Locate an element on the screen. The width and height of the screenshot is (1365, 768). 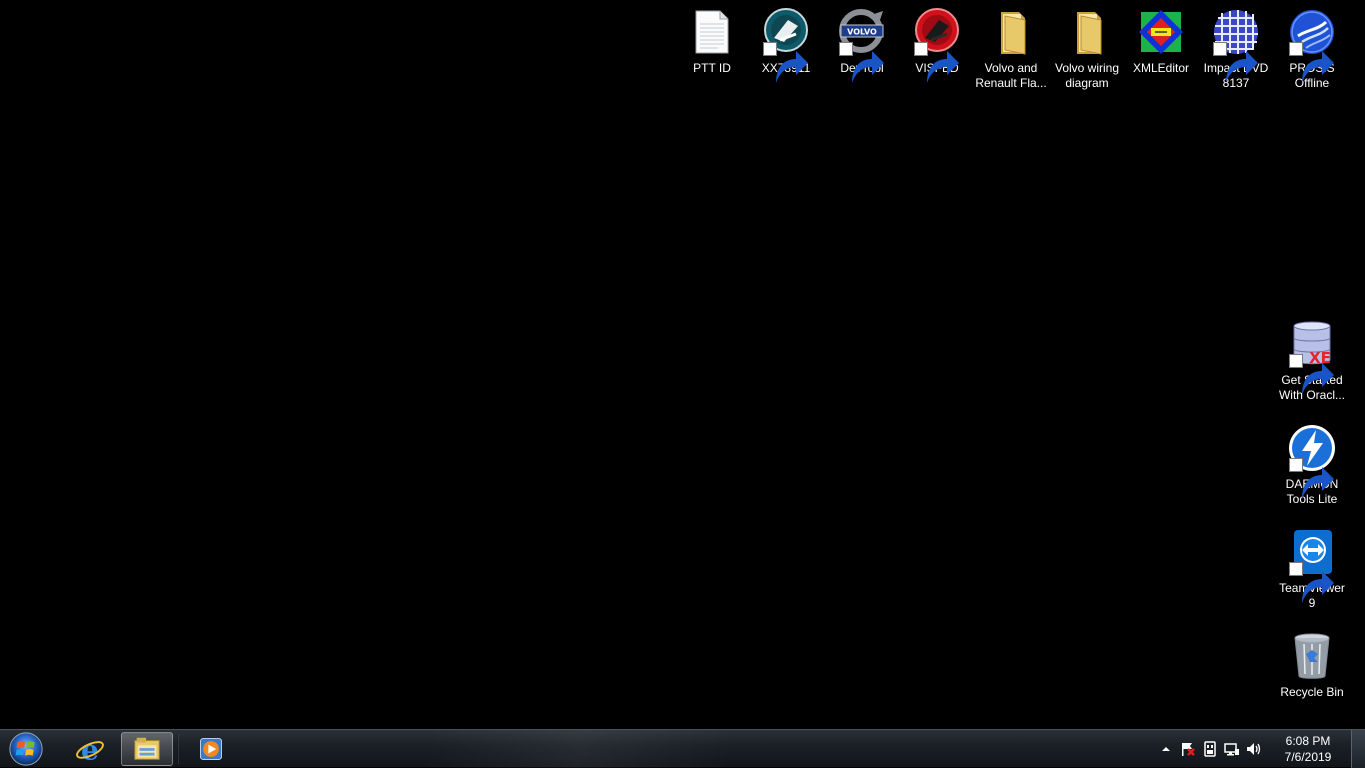
desktop-icon-volvo-wiring: Volvo wiring diagram is located at coordinates (1087, 49).